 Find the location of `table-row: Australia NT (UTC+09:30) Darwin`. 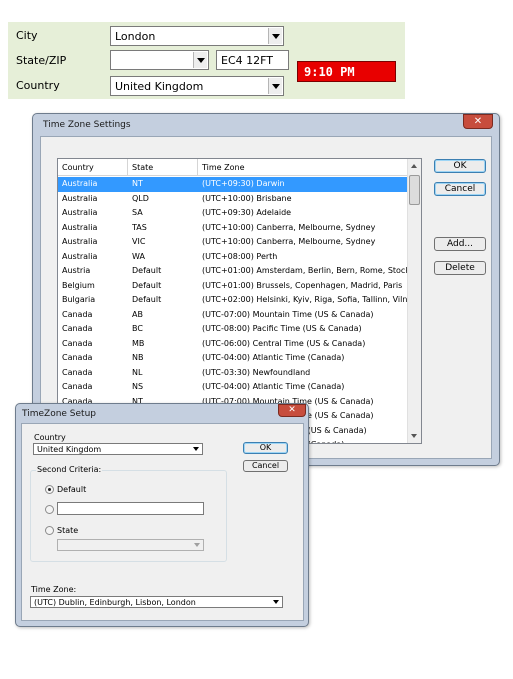

table-row: Australia NT (UTC+09:30) Darwin is located at coordinates (233, 184).